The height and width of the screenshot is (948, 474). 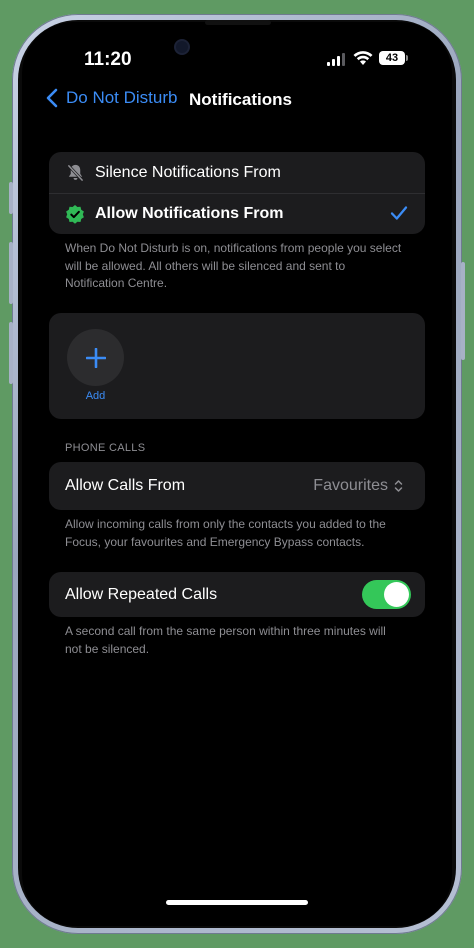 What do you see at coordinates (95, 396) in the screenshot?
I see `add-person-label: Add` at bounding box center [95, 396].